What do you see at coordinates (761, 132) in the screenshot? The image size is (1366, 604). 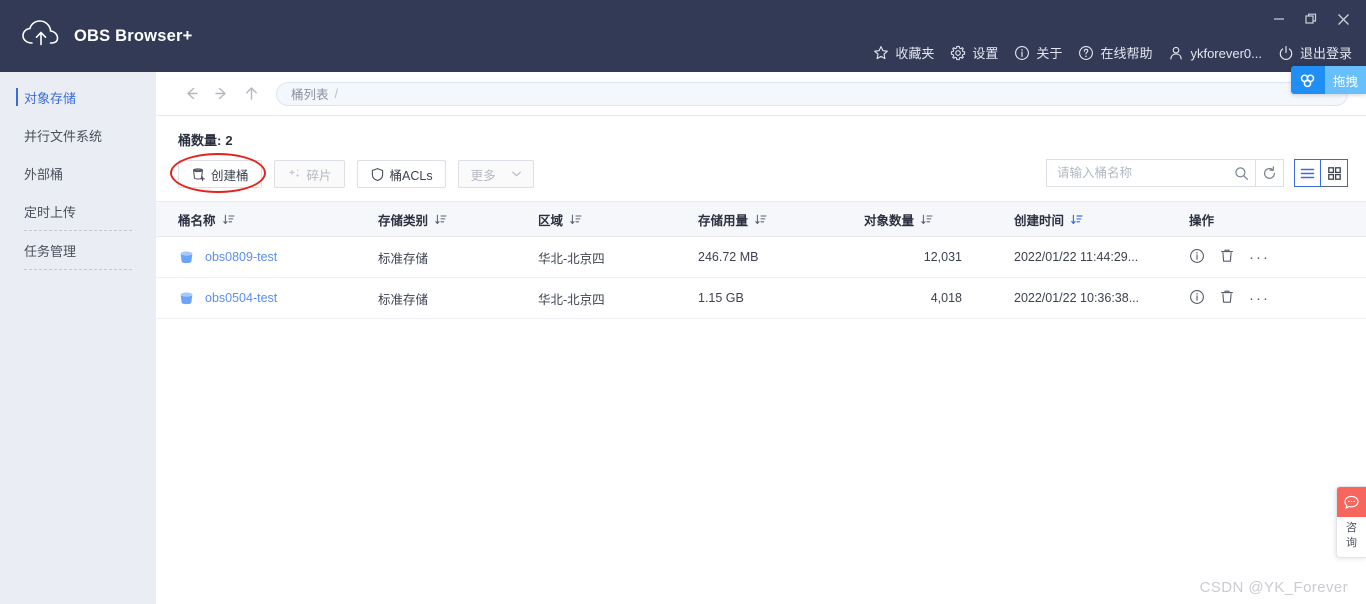 I see `bucket-count: 桶数量: 2` at bounding box center [761, 132].